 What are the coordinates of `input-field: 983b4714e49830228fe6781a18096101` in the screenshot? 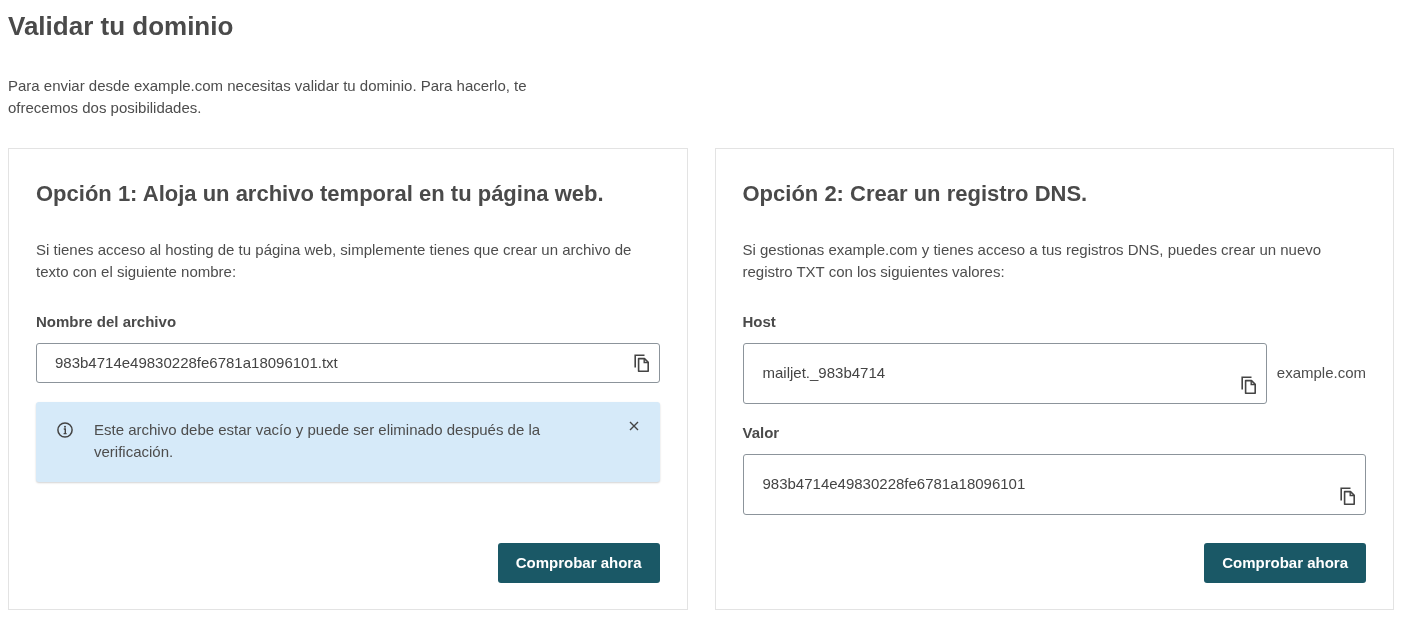 It's located at (1054, 484).